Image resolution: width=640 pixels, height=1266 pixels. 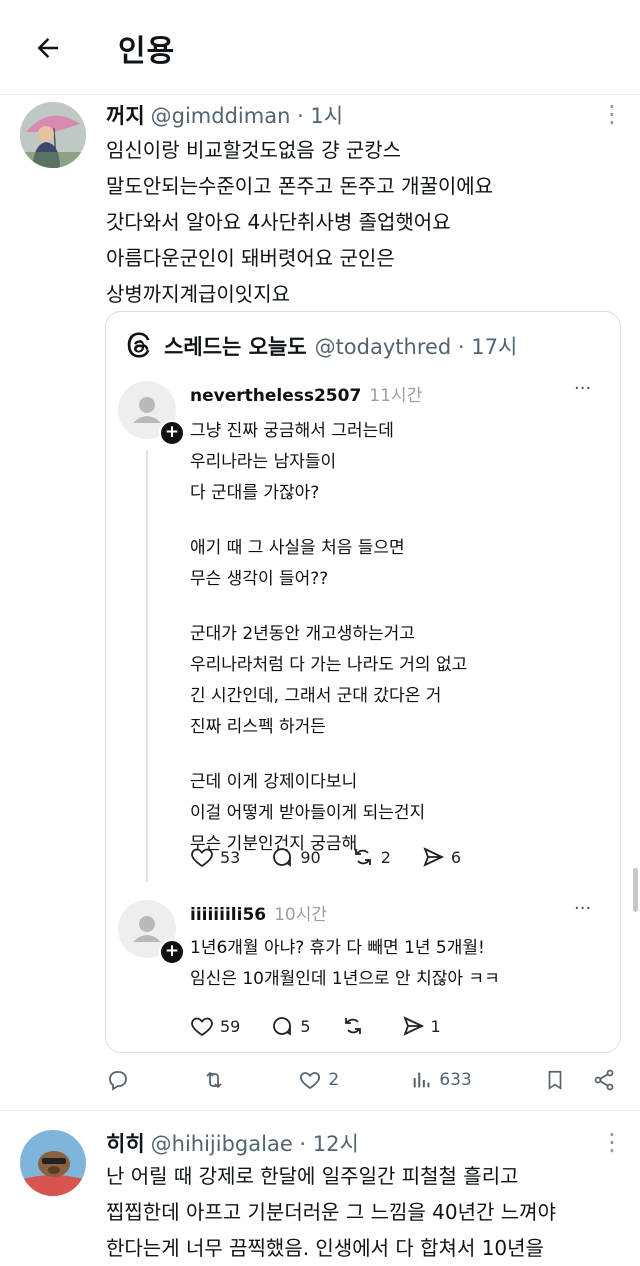 I want to click on post-author-line: 히히 @hihijibgalae · 12시, so click(x=232, y=1143).